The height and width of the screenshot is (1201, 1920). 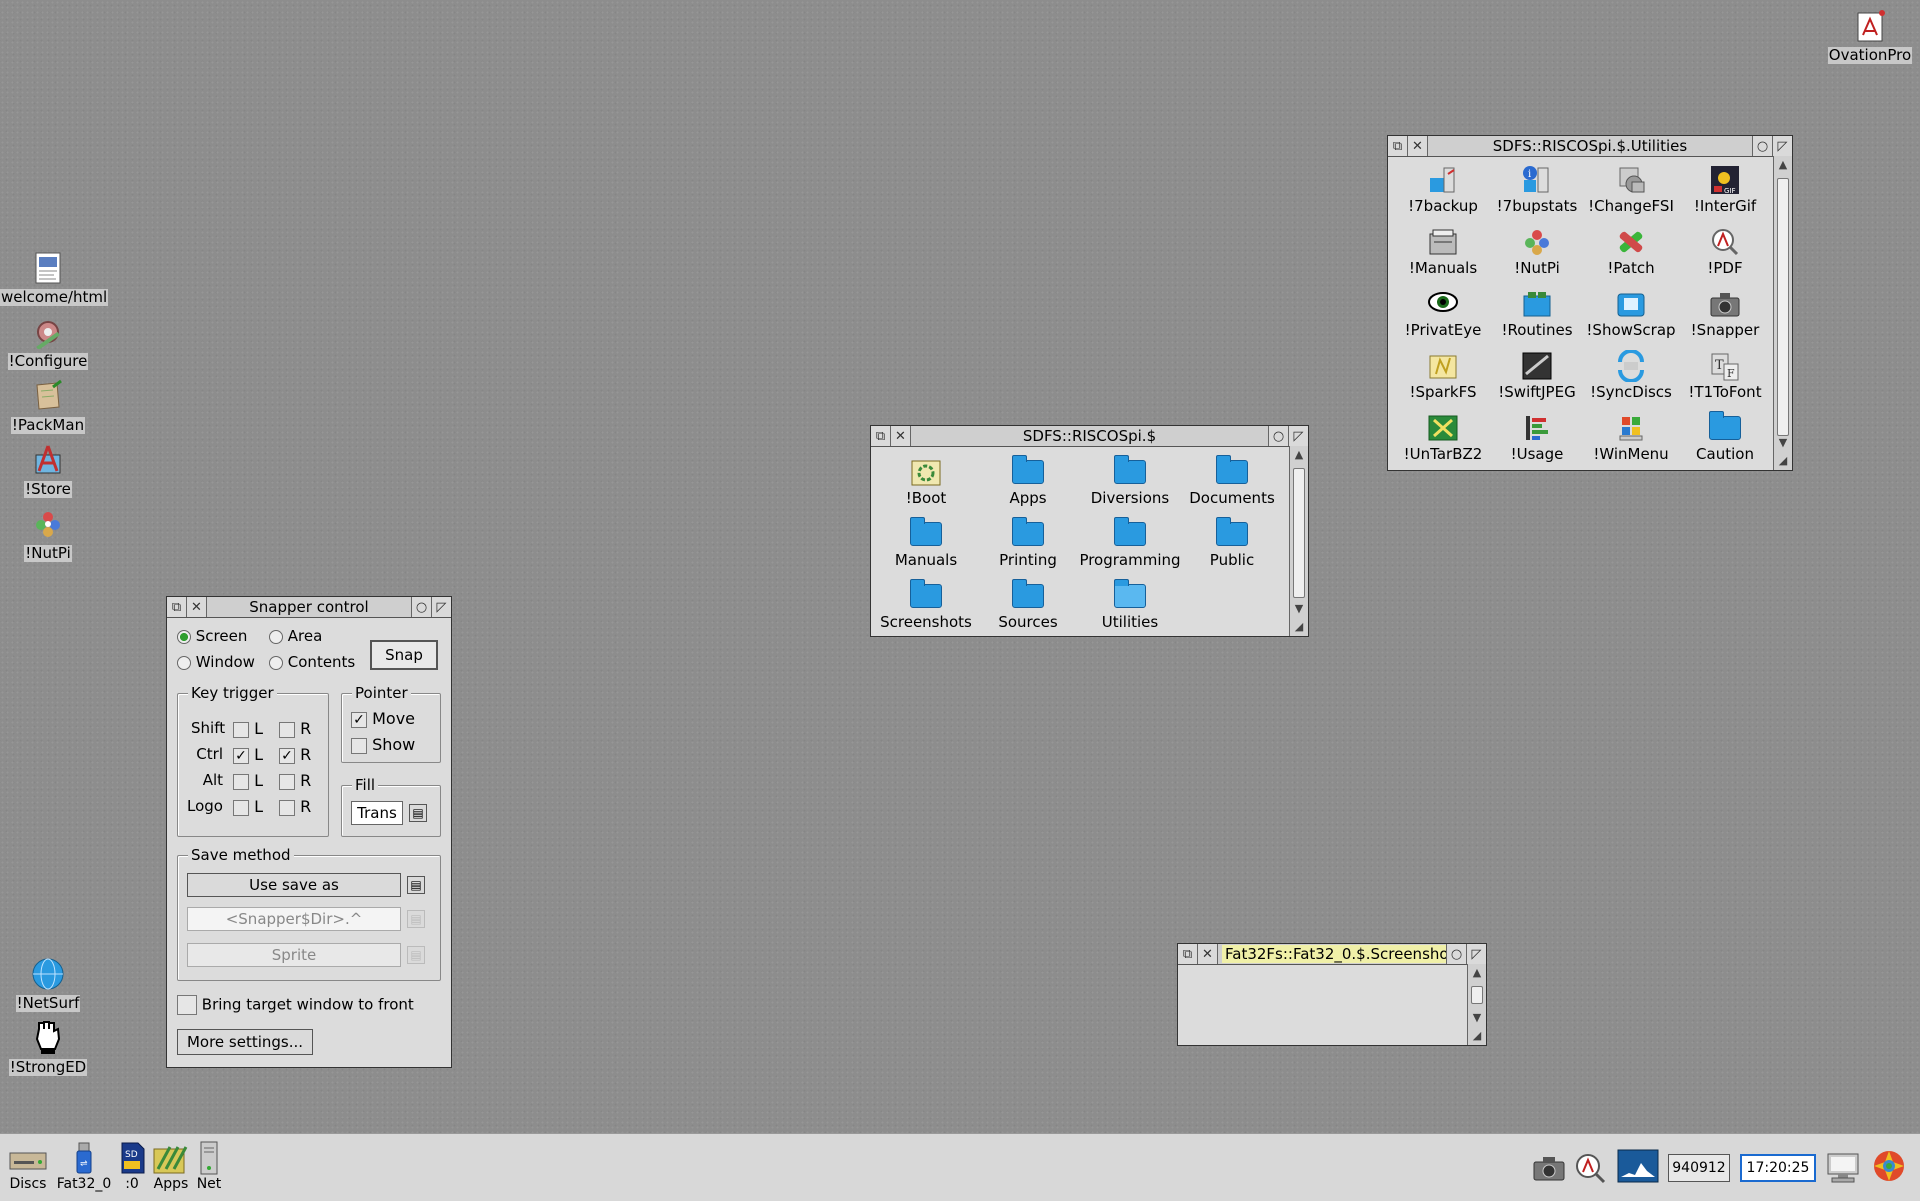 I want to click on save-method-display: Use save as, so click(x=294, y=885).